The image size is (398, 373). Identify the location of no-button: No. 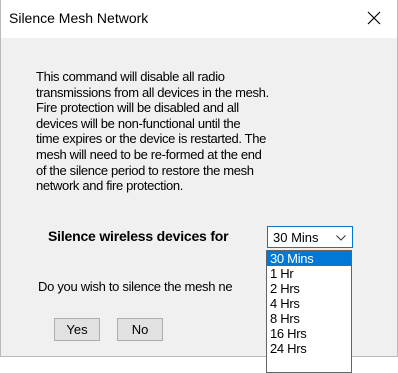
(140, 329).